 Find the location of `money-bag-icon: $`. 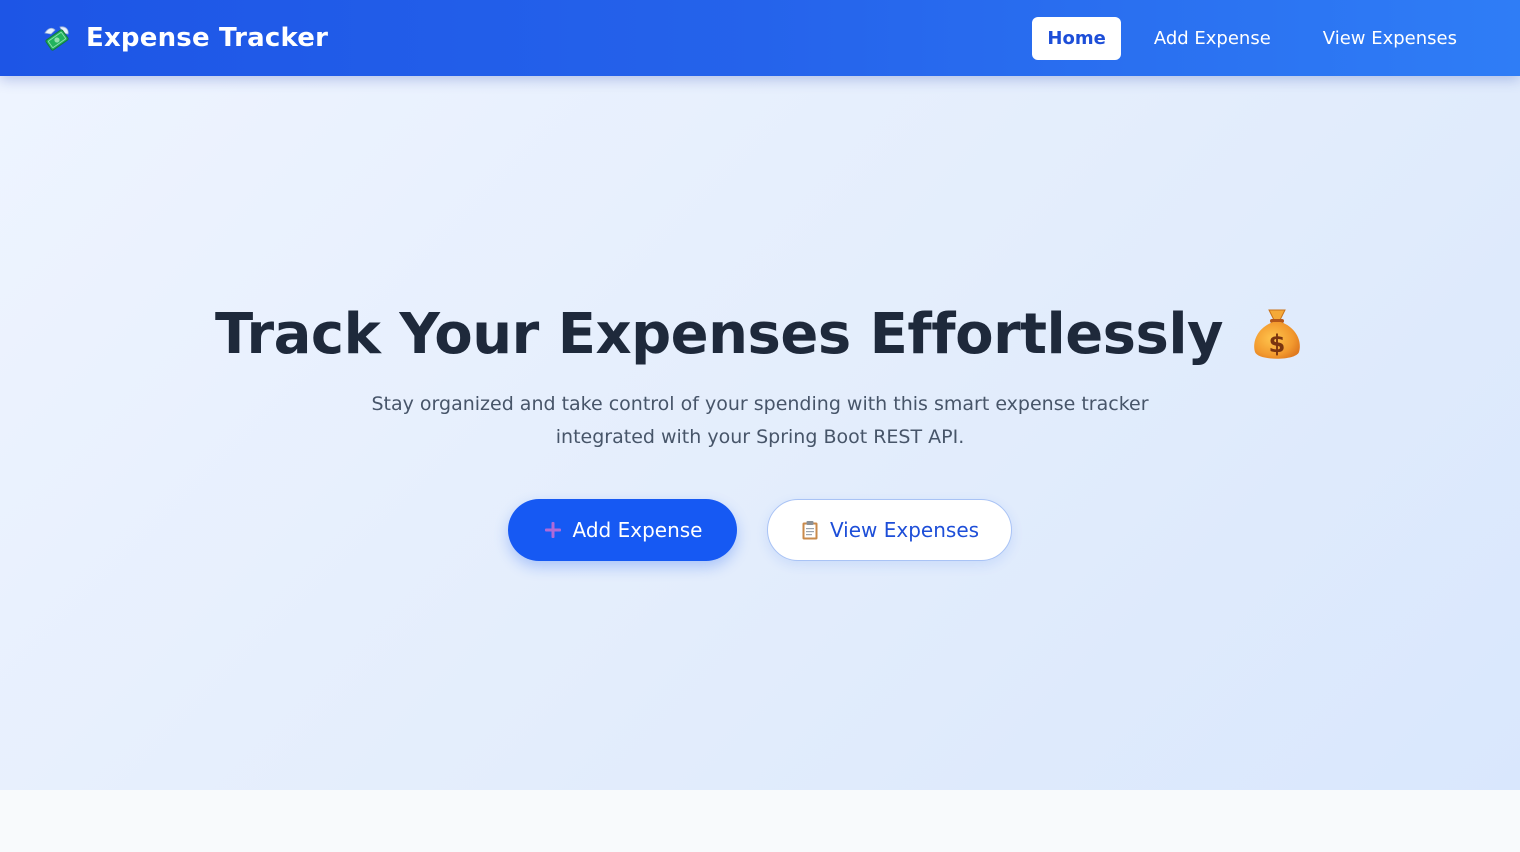

money-bag-icon: $ is located at coordinates (1277, 334).